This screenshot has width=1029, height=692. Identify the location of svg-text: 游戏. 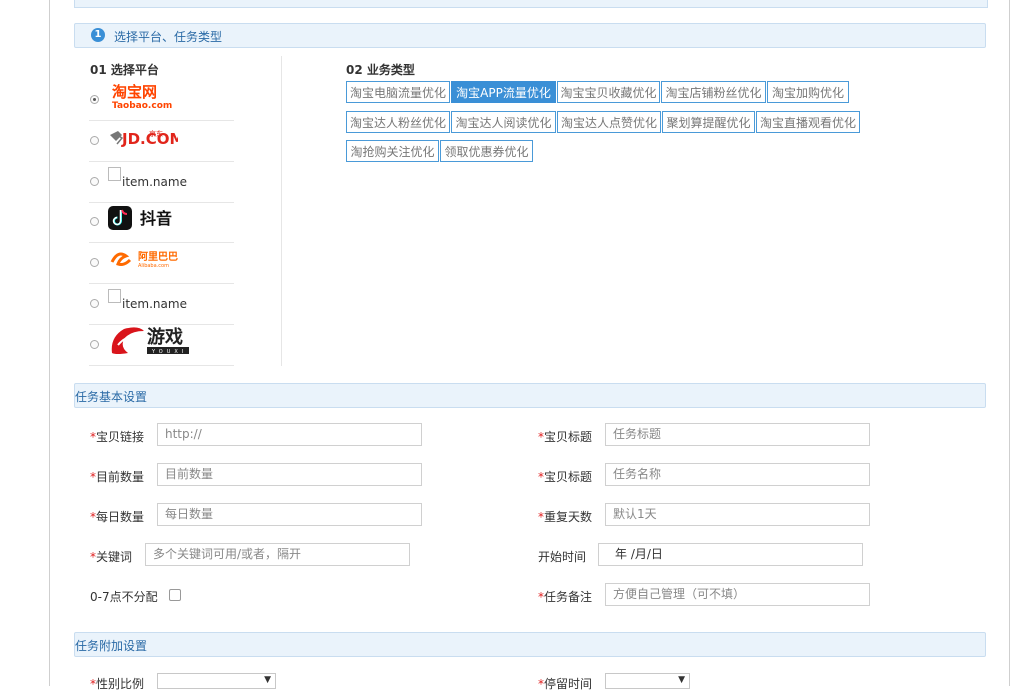
(165, 337).